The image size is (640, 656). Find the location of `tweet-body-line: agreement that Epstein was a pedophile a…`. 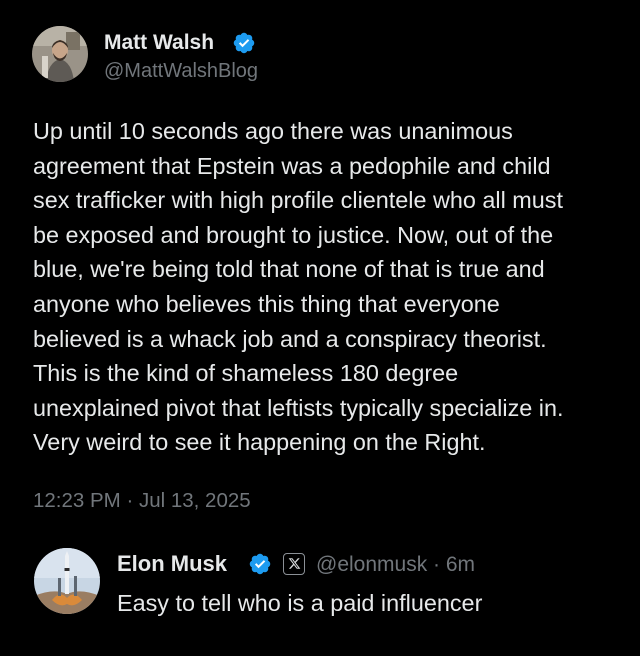

tweet-body-line: agreement that Epstein was a pedophile a… is located at coordinates (292, 165).